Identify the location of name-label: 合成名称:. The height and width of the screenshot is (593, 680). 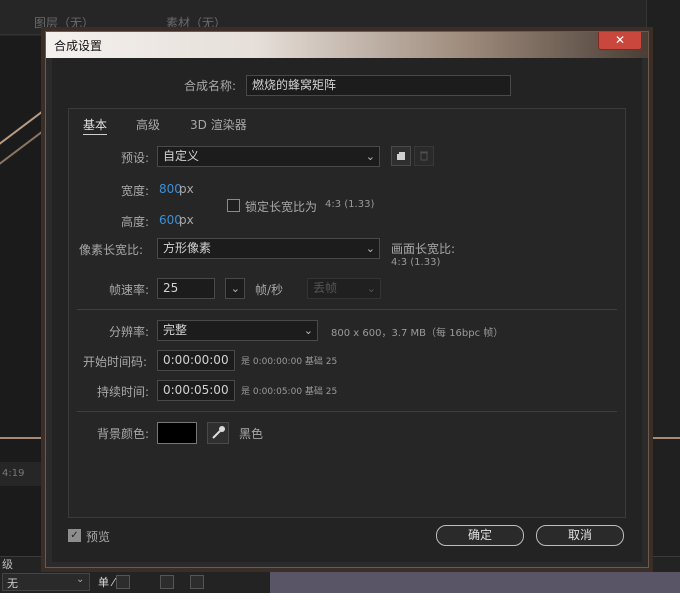
(210, 86).